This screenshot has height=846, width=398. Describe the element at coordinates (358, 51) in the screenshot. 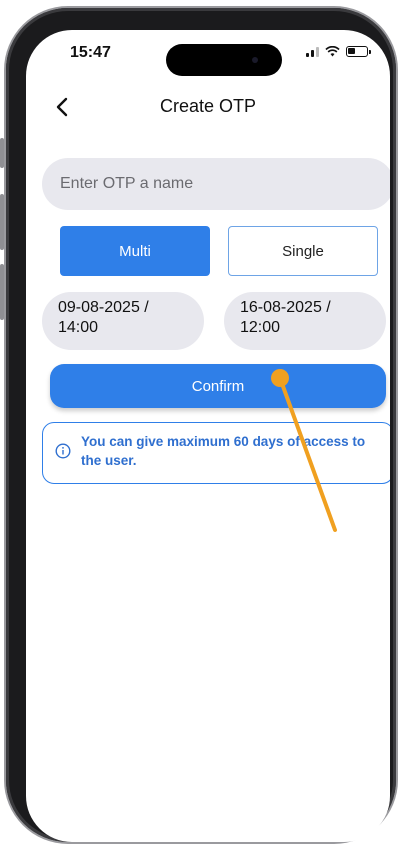

I see `battery-icon` at that location.